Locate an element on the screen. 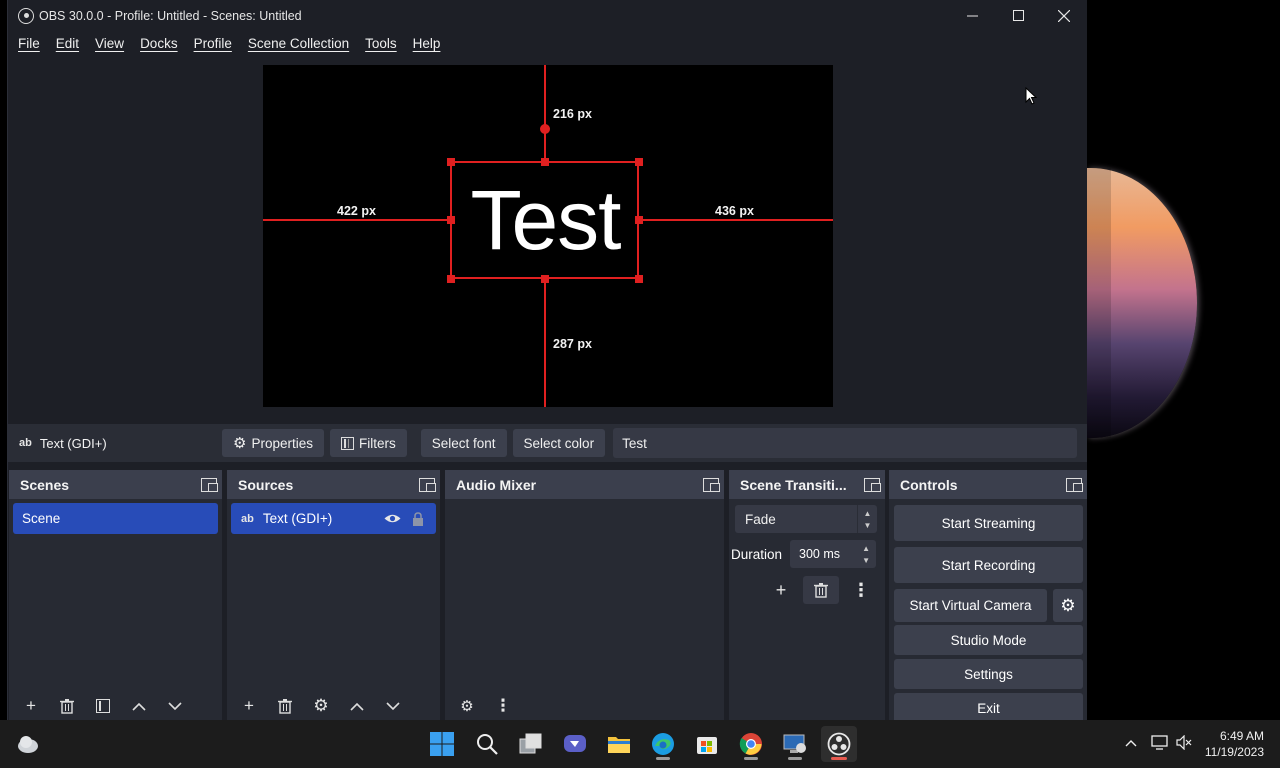 The height and width of the screenshot is (768, 1280). add-transition-button: + is located at coordinates (781, 590).